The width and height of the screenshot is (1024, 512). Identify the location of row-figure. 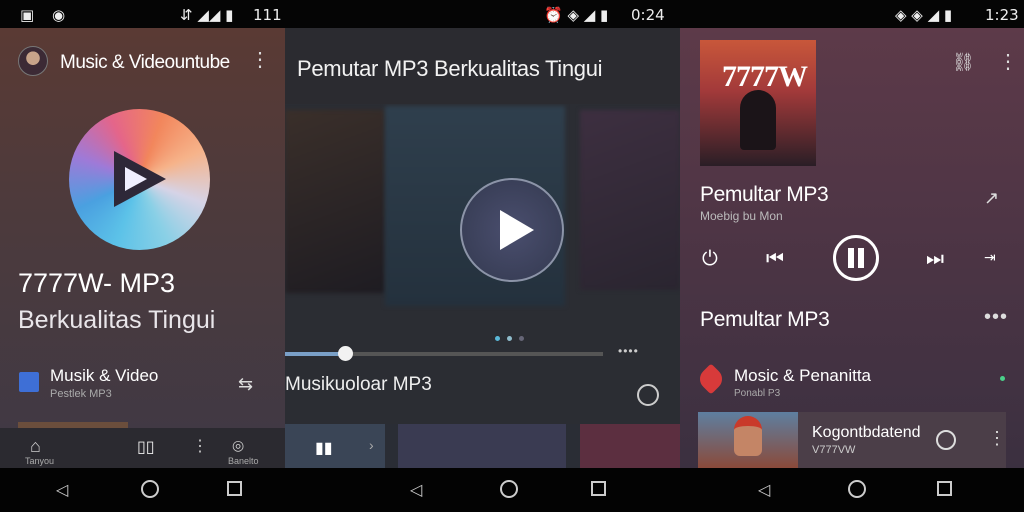
(748, 436).